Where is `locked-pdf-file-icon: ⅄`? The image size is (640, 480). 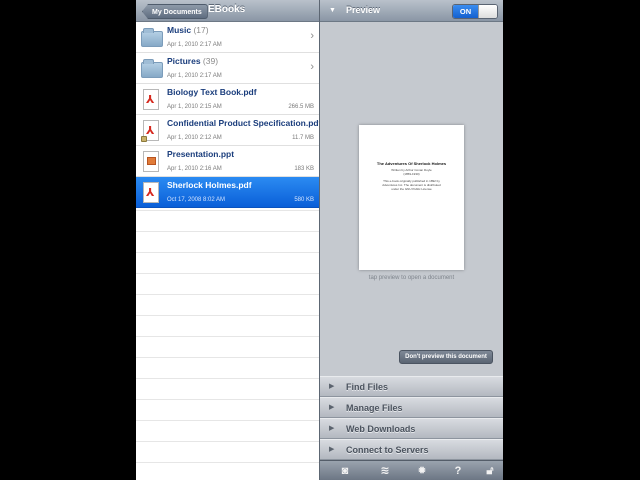
locked-pdf-file-icon: ⅄ is located at coordinates (152, 131).